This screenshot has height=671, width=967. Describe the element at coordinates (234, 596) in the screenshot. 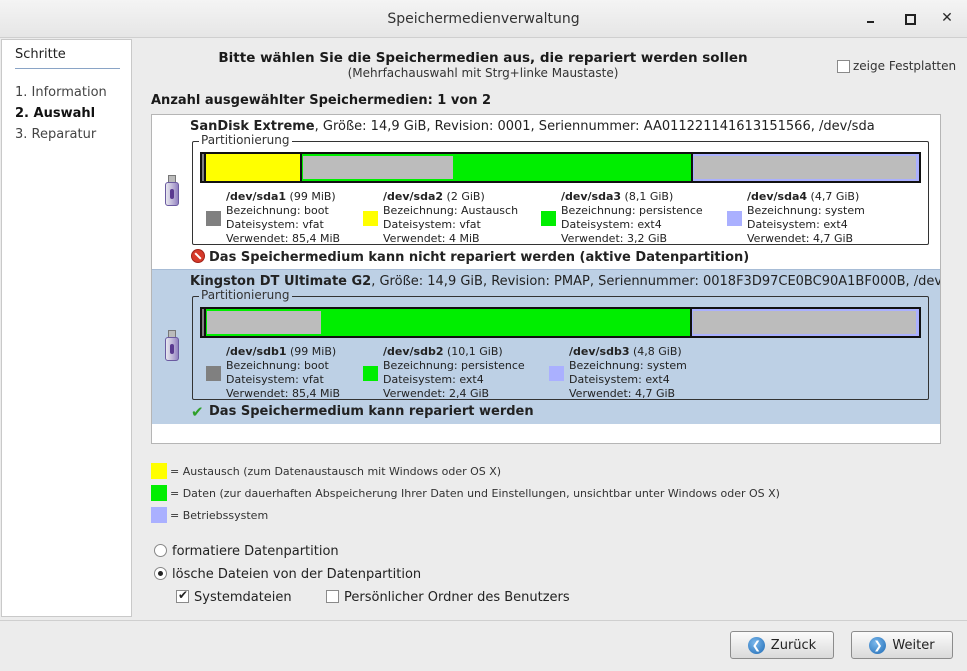

I see `system-files-checkbox: Systemdateien` at that location.